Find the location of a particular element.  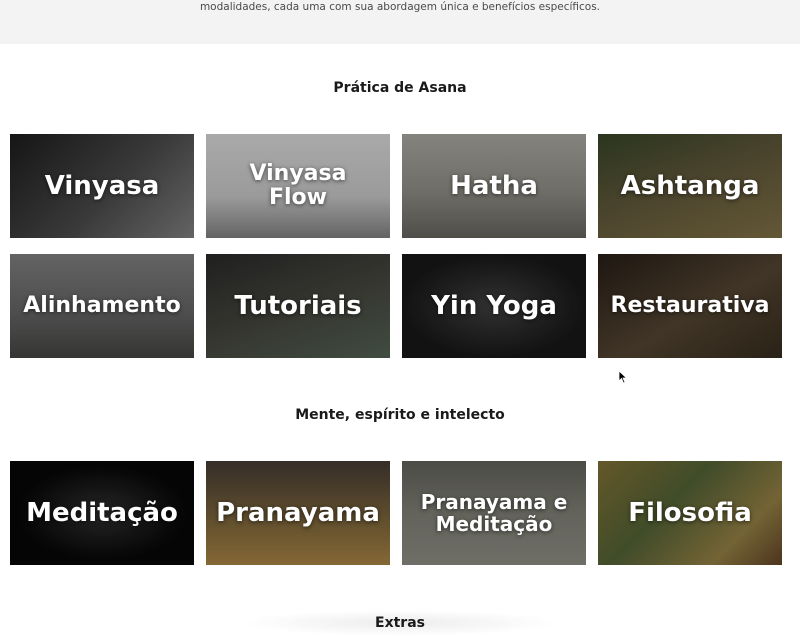

section-title-mind: Mente, espírito e intelecto is located at coordinates (400, 415).